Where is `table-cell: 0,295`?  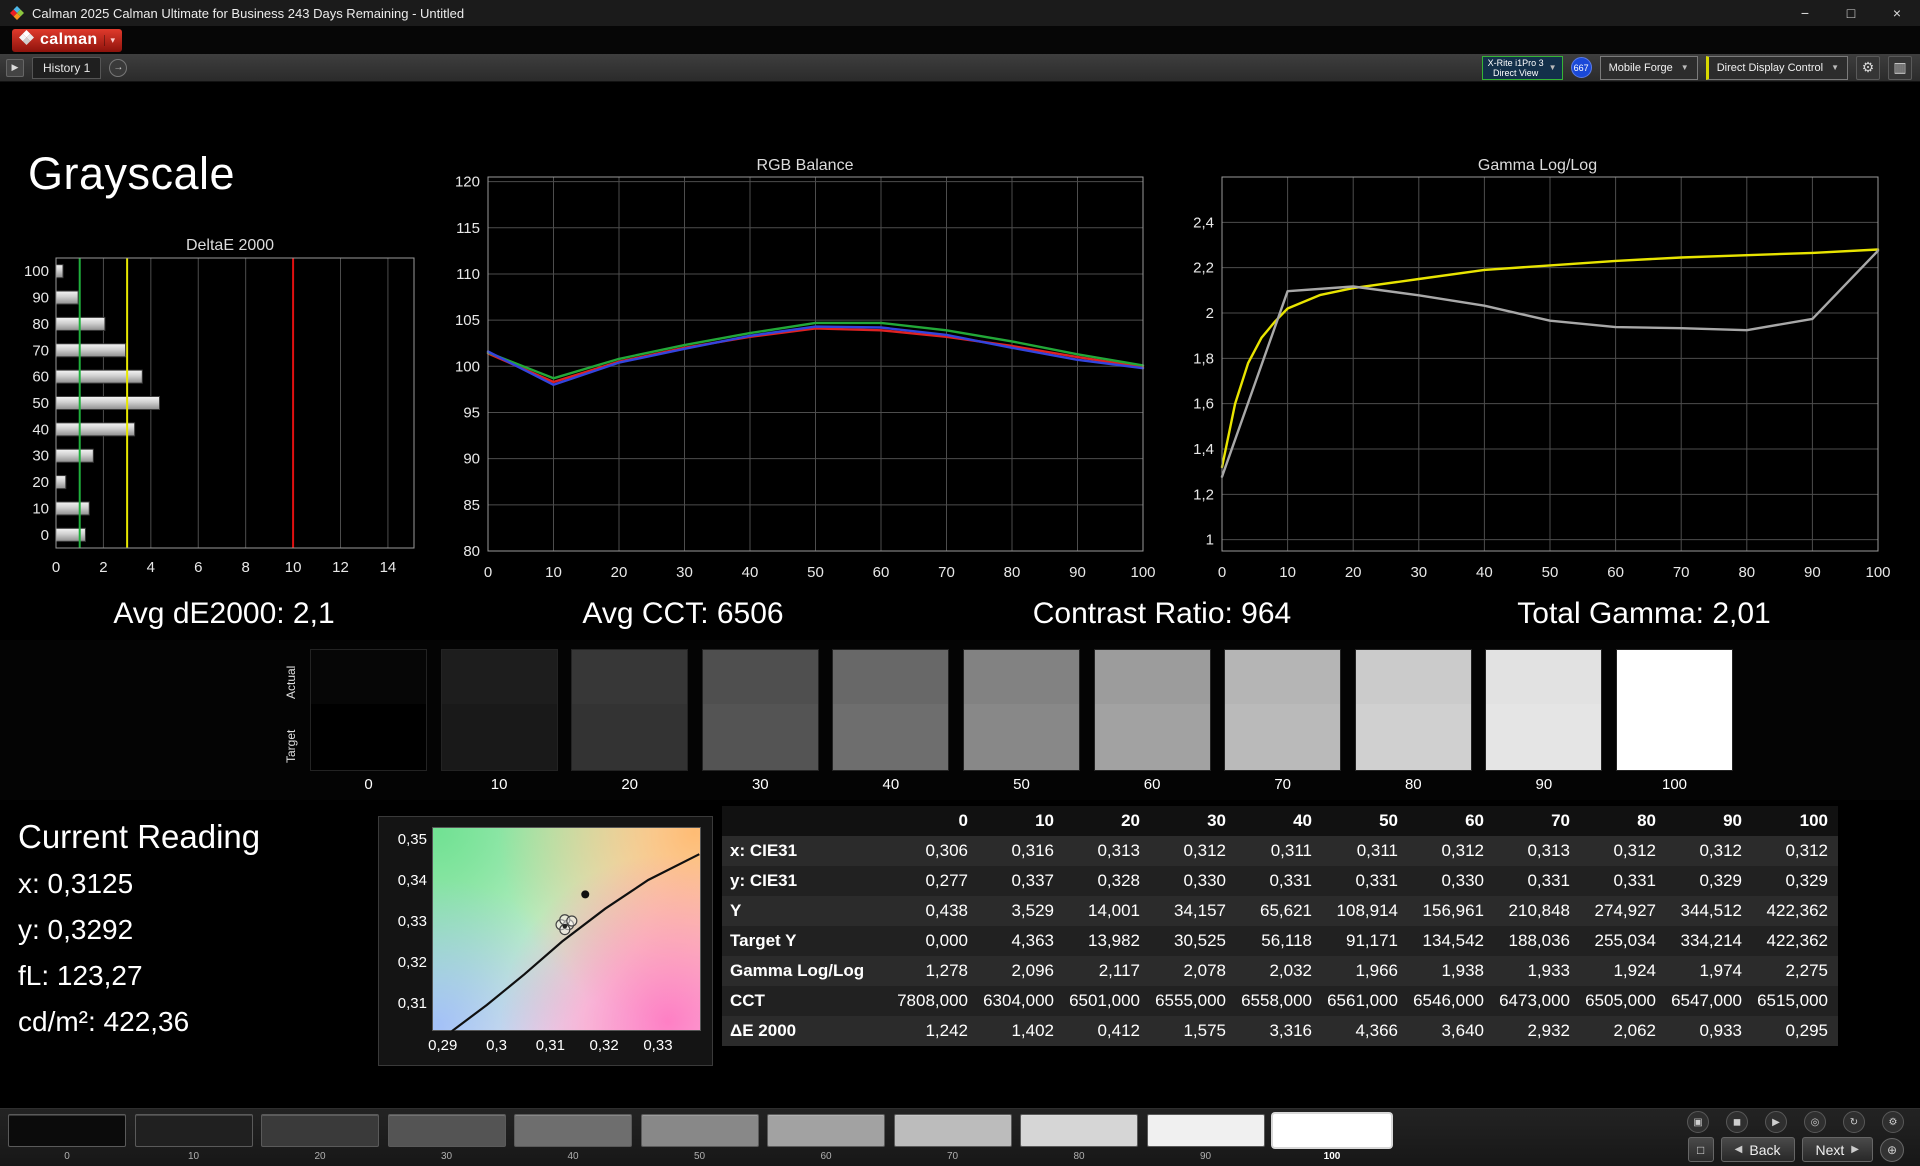
table-cell: 0,295 is located at coordinates (1806, 1030).